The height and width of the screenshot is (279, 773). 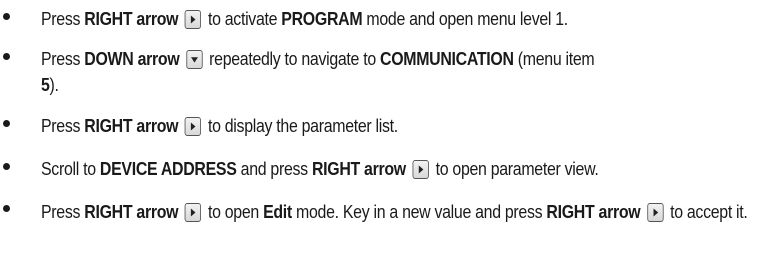 I want to click on menu-item-number: 5, so click(x=45, y=84).